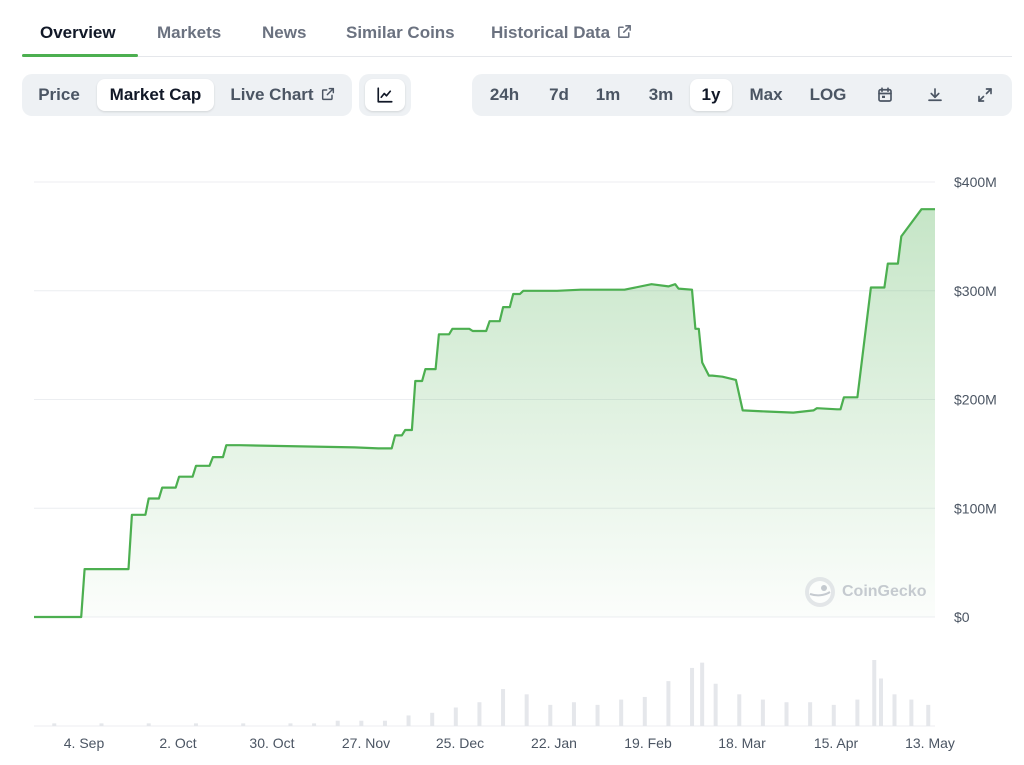  Describe the element at coordinates (460, 743) in the screenshot. I see `x-tick-label: 25. Dec` at that location.